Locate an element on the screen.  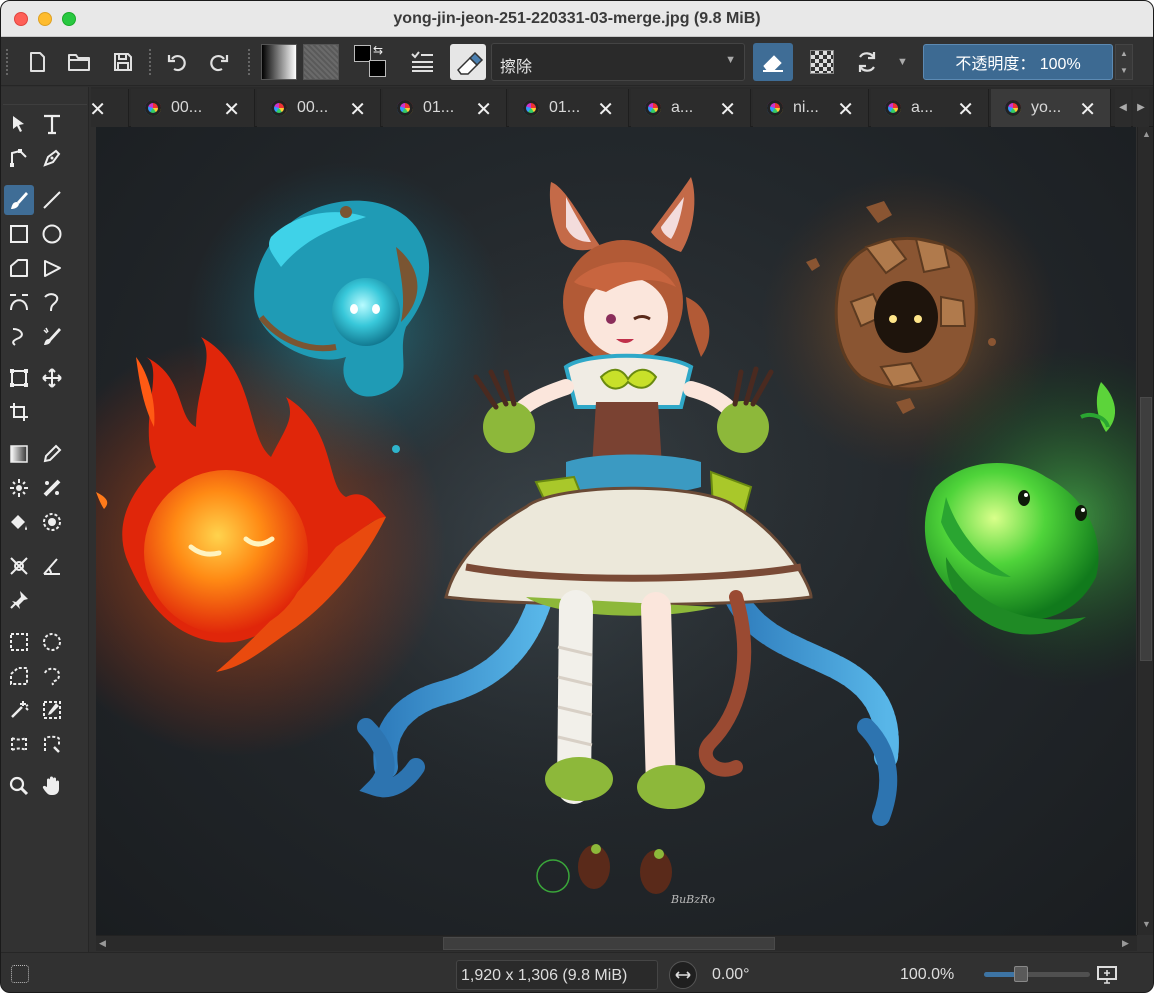
rectangular-selection-tool-icon is located at coordinates (19, 642).